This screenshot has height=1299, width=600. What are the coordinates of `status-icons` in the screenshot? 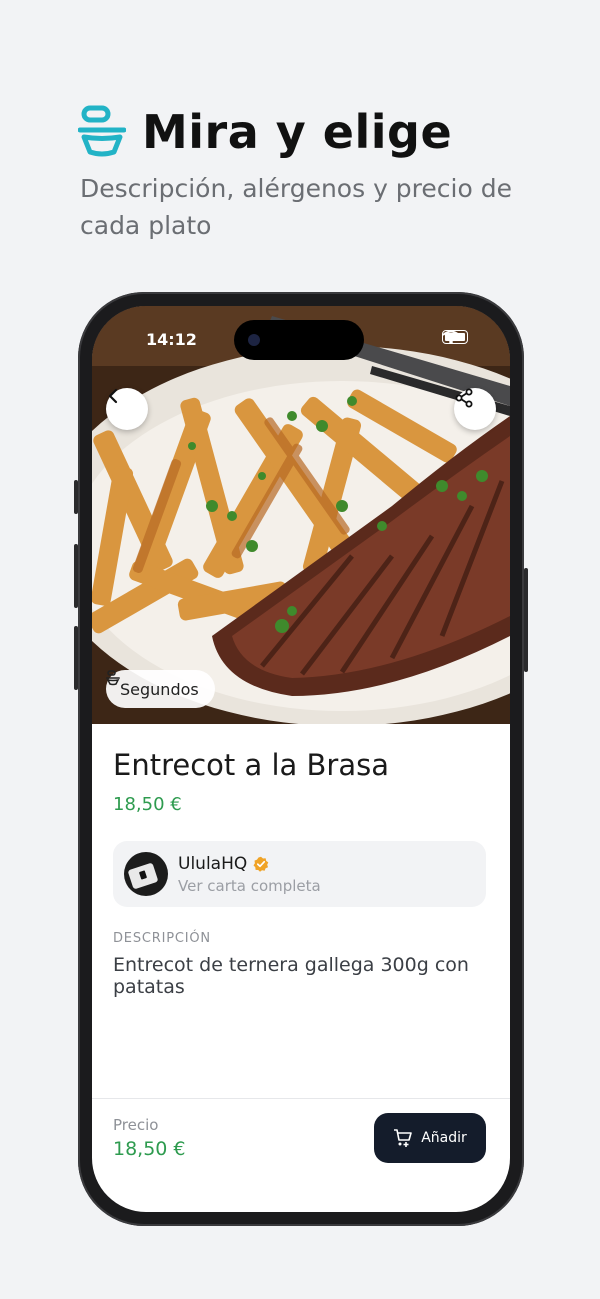 It's located at (455, 337).